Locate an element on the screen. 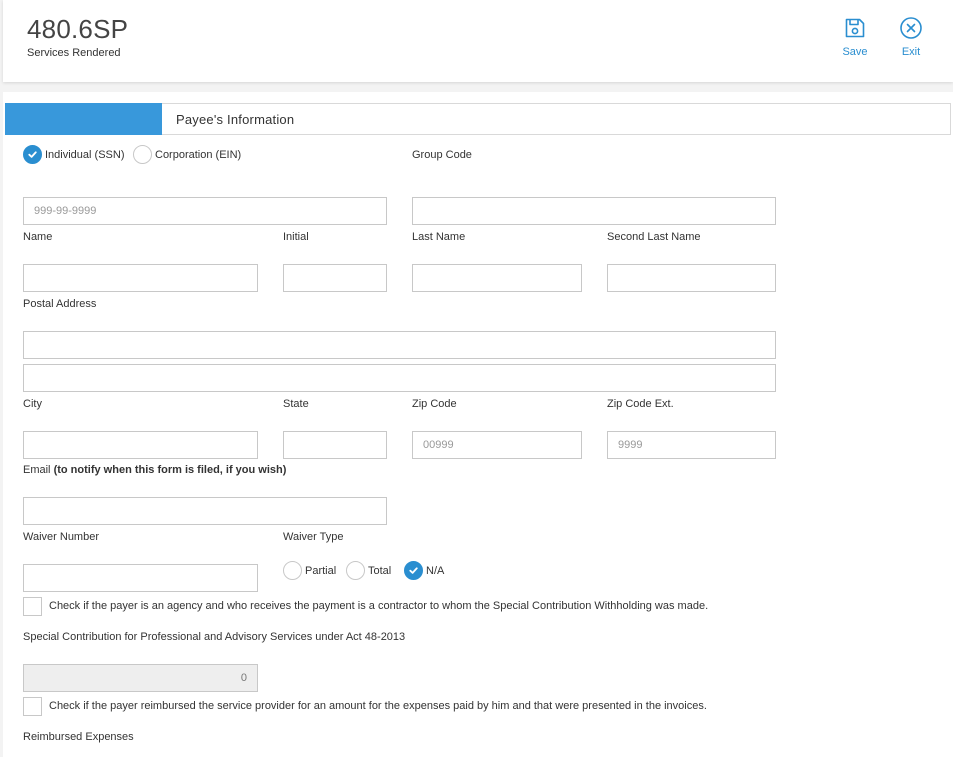 The image size is (953, 757). initial-label: Initial is located at coordinates (296, 237).